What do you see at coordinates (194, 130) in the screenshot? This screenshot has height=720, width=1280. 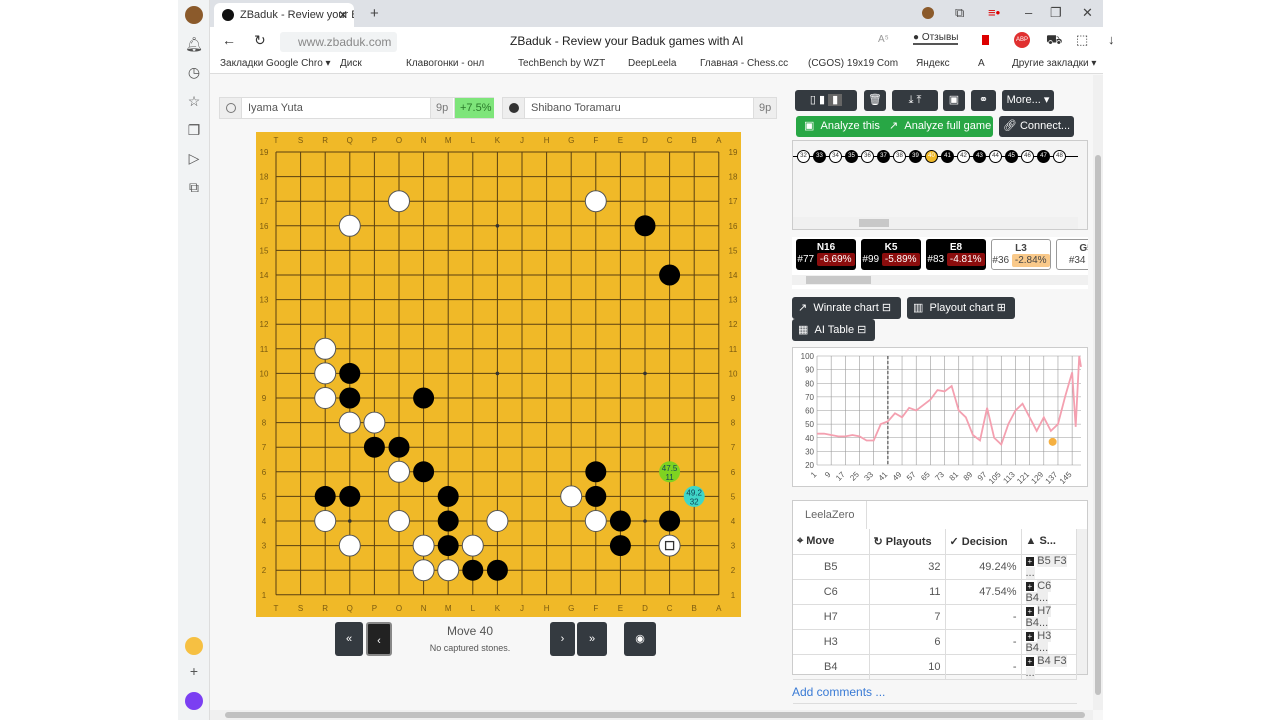 I see `collections-icon: ❐` at bounding box center [194, 130].